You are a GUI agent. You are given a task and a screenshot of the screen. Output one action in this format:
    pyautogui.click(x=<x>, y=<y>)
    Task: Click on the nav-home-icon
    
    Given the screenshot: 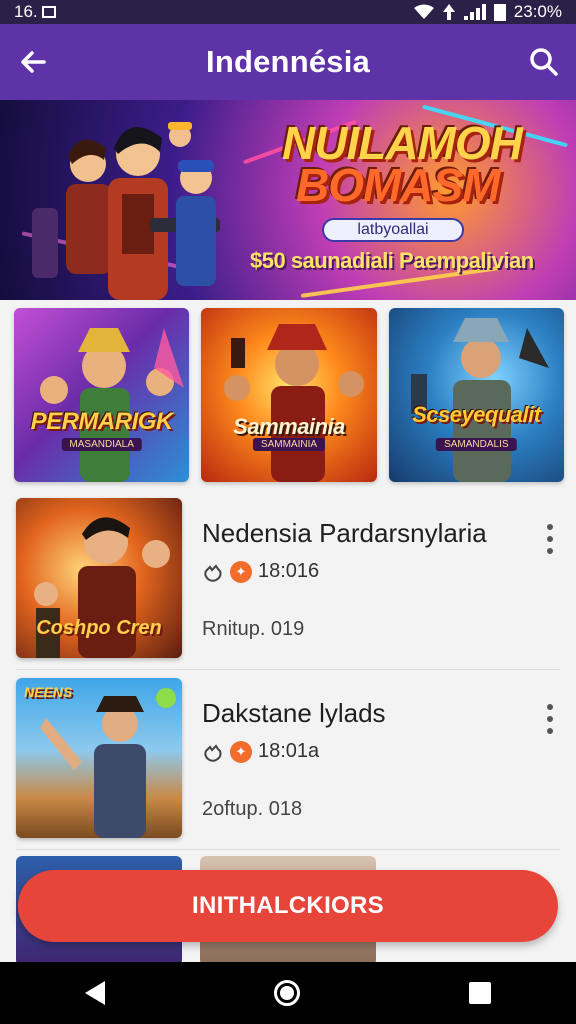 What is the action you would take?
    pyautogui.click(x=286, y=993)
    